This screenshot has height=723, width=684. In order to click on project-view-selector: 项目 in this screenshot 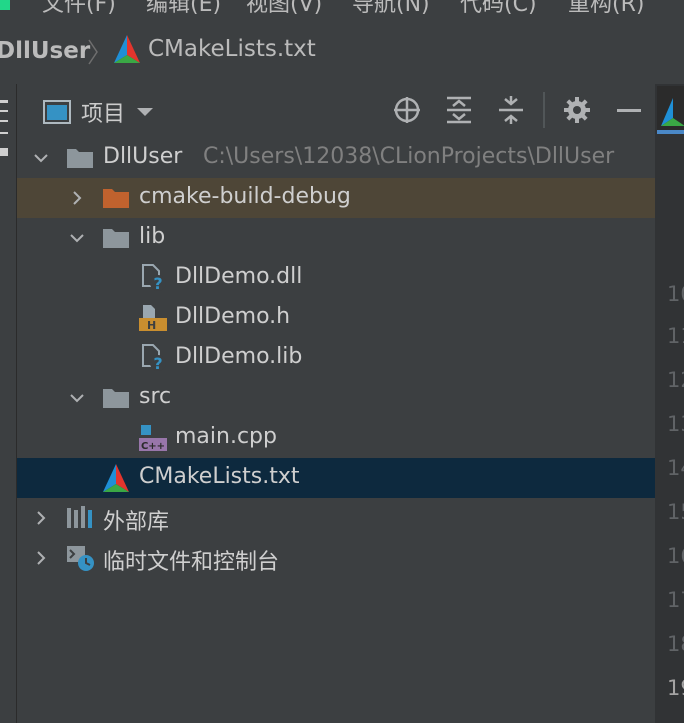, I will do `click(99, 112)`.